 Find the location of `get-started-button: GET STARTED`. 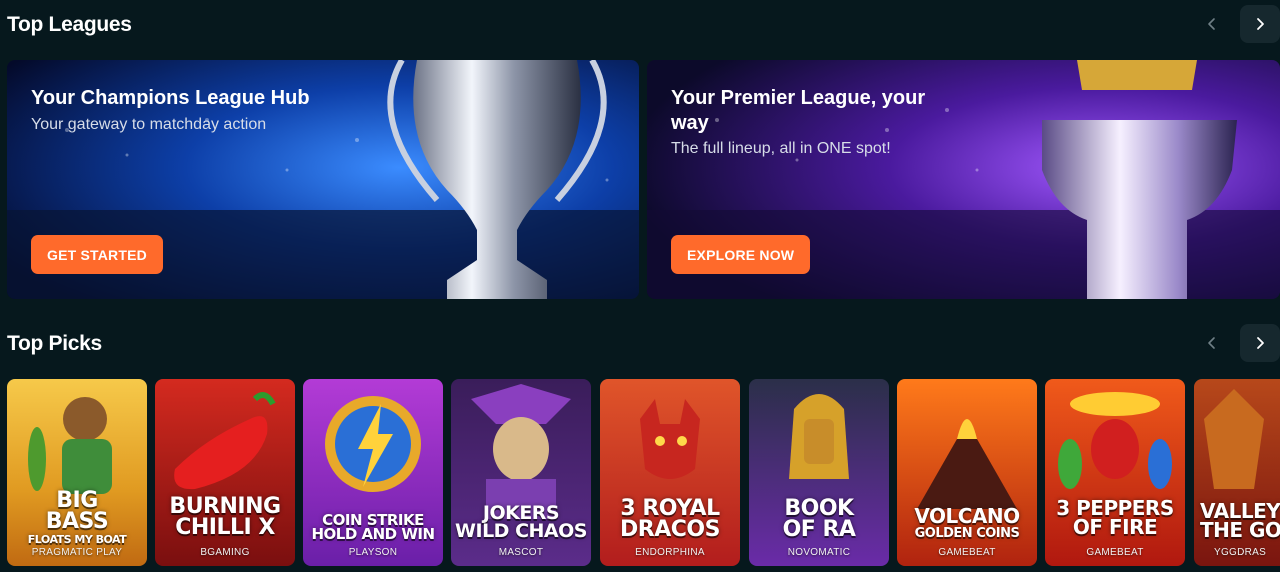

get-started-button: GET STARTED is located at coordinates (97, 254).